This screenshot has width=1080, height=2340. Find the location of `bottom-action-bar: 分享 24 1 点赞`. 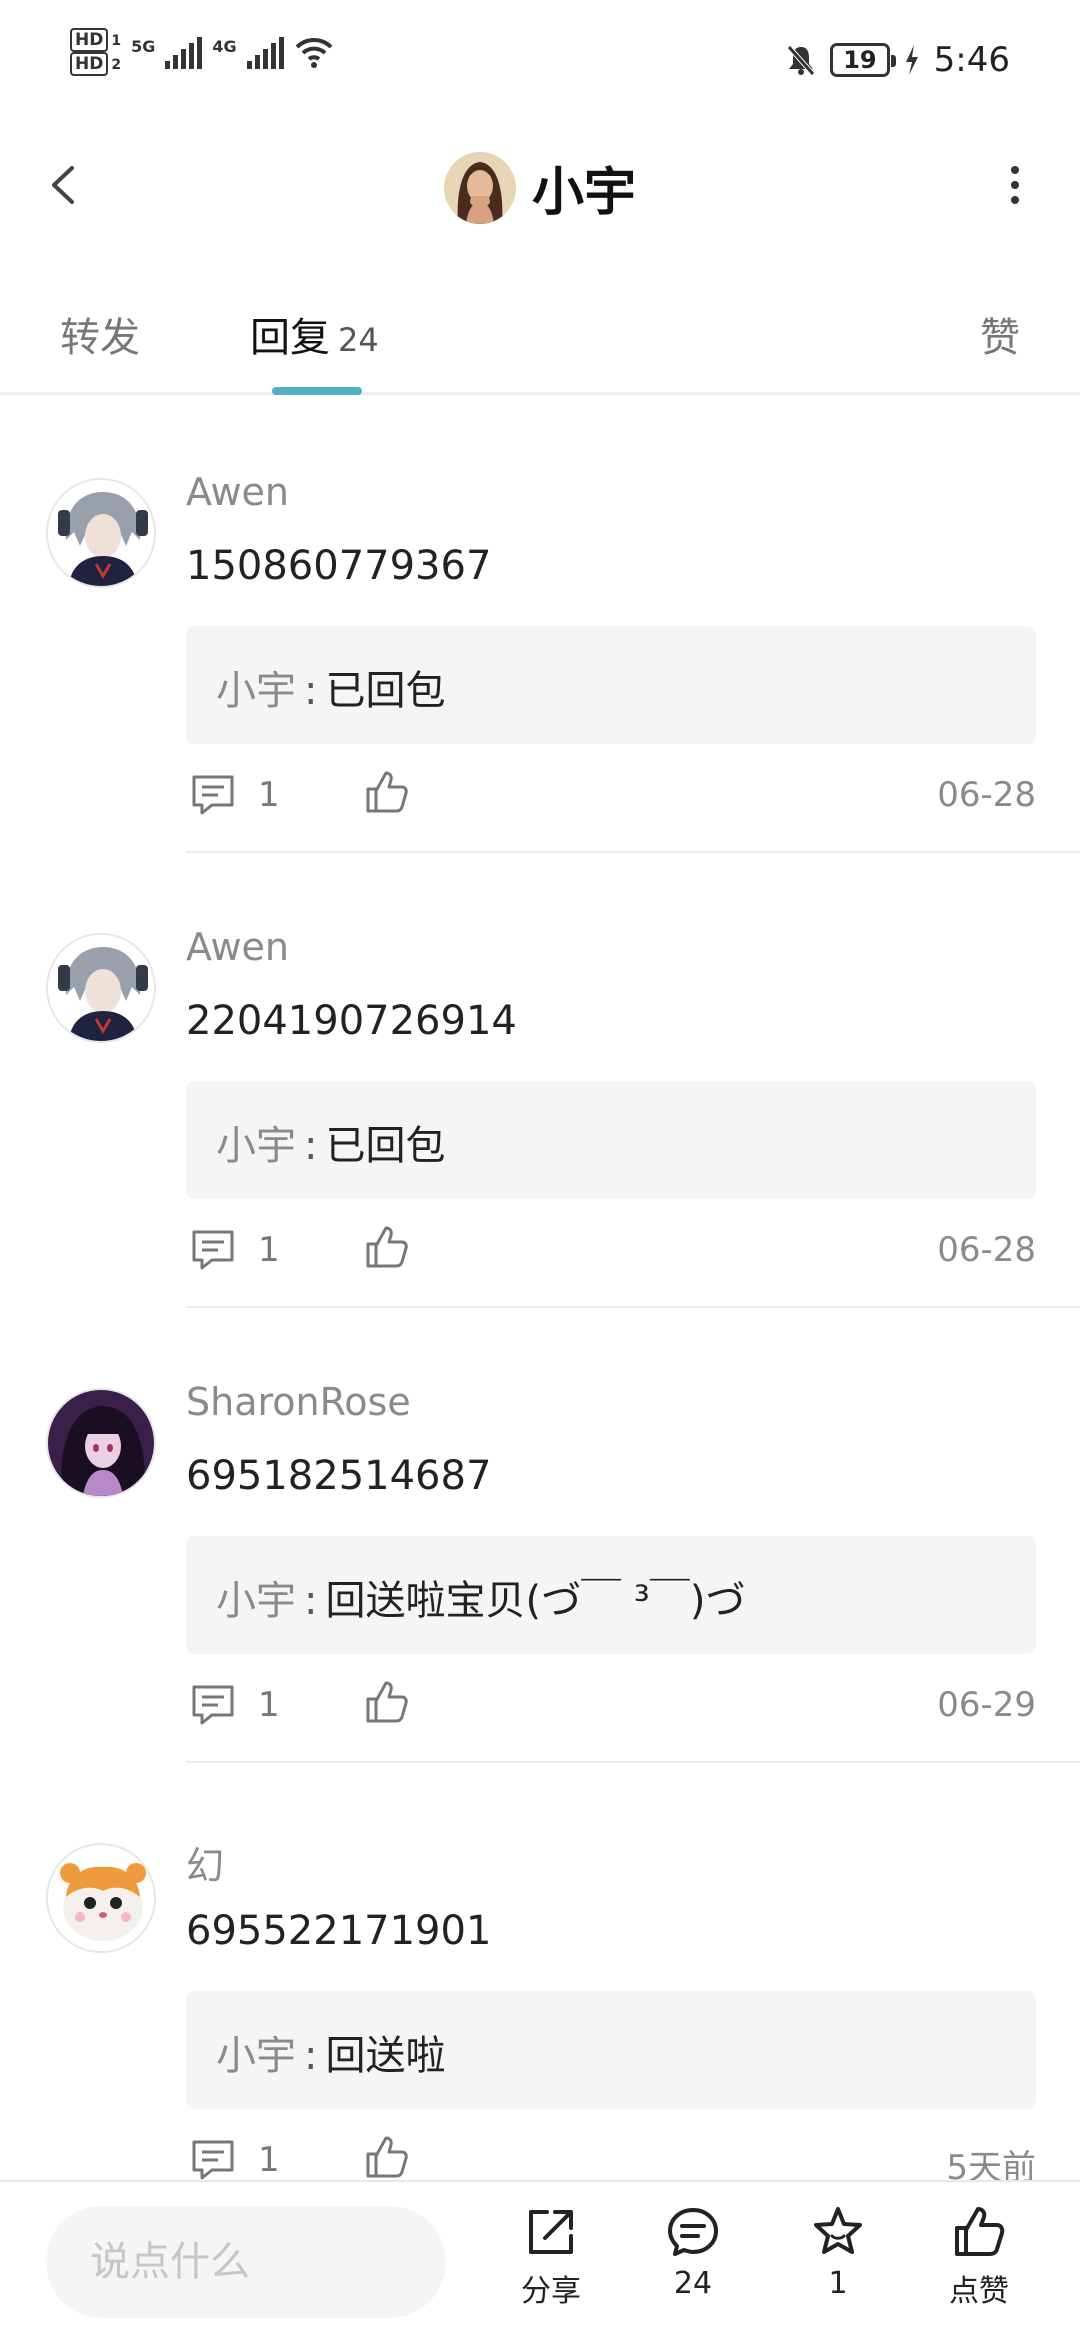

bottom-action-bar: 分享 24 1 点赞 is located at coordinates (540, 2260).